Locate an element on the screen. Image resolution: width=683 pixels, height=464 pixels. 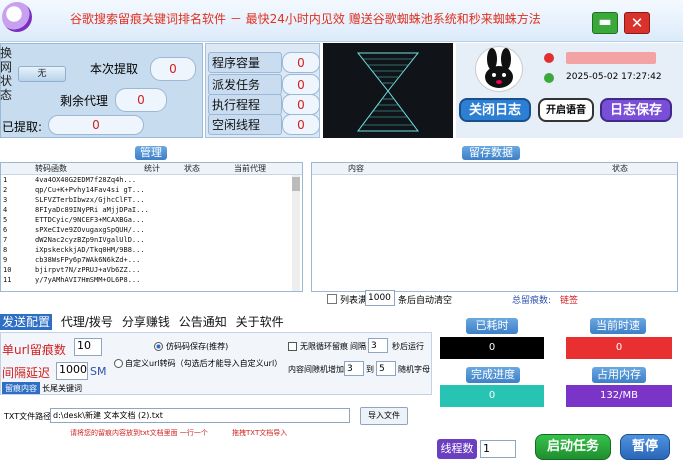
row-index: 1 is located at coordinates (5, 180).